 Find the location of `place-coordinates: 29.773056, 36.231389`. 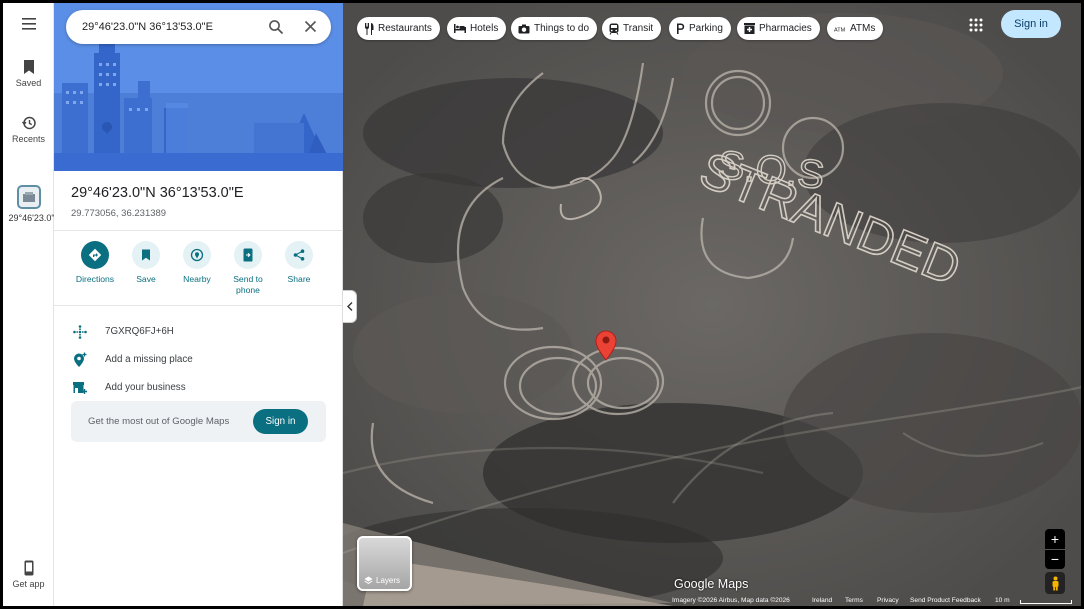

place-coordinates: 29.773056, 36.231389 is located at coordinates (119, 213).